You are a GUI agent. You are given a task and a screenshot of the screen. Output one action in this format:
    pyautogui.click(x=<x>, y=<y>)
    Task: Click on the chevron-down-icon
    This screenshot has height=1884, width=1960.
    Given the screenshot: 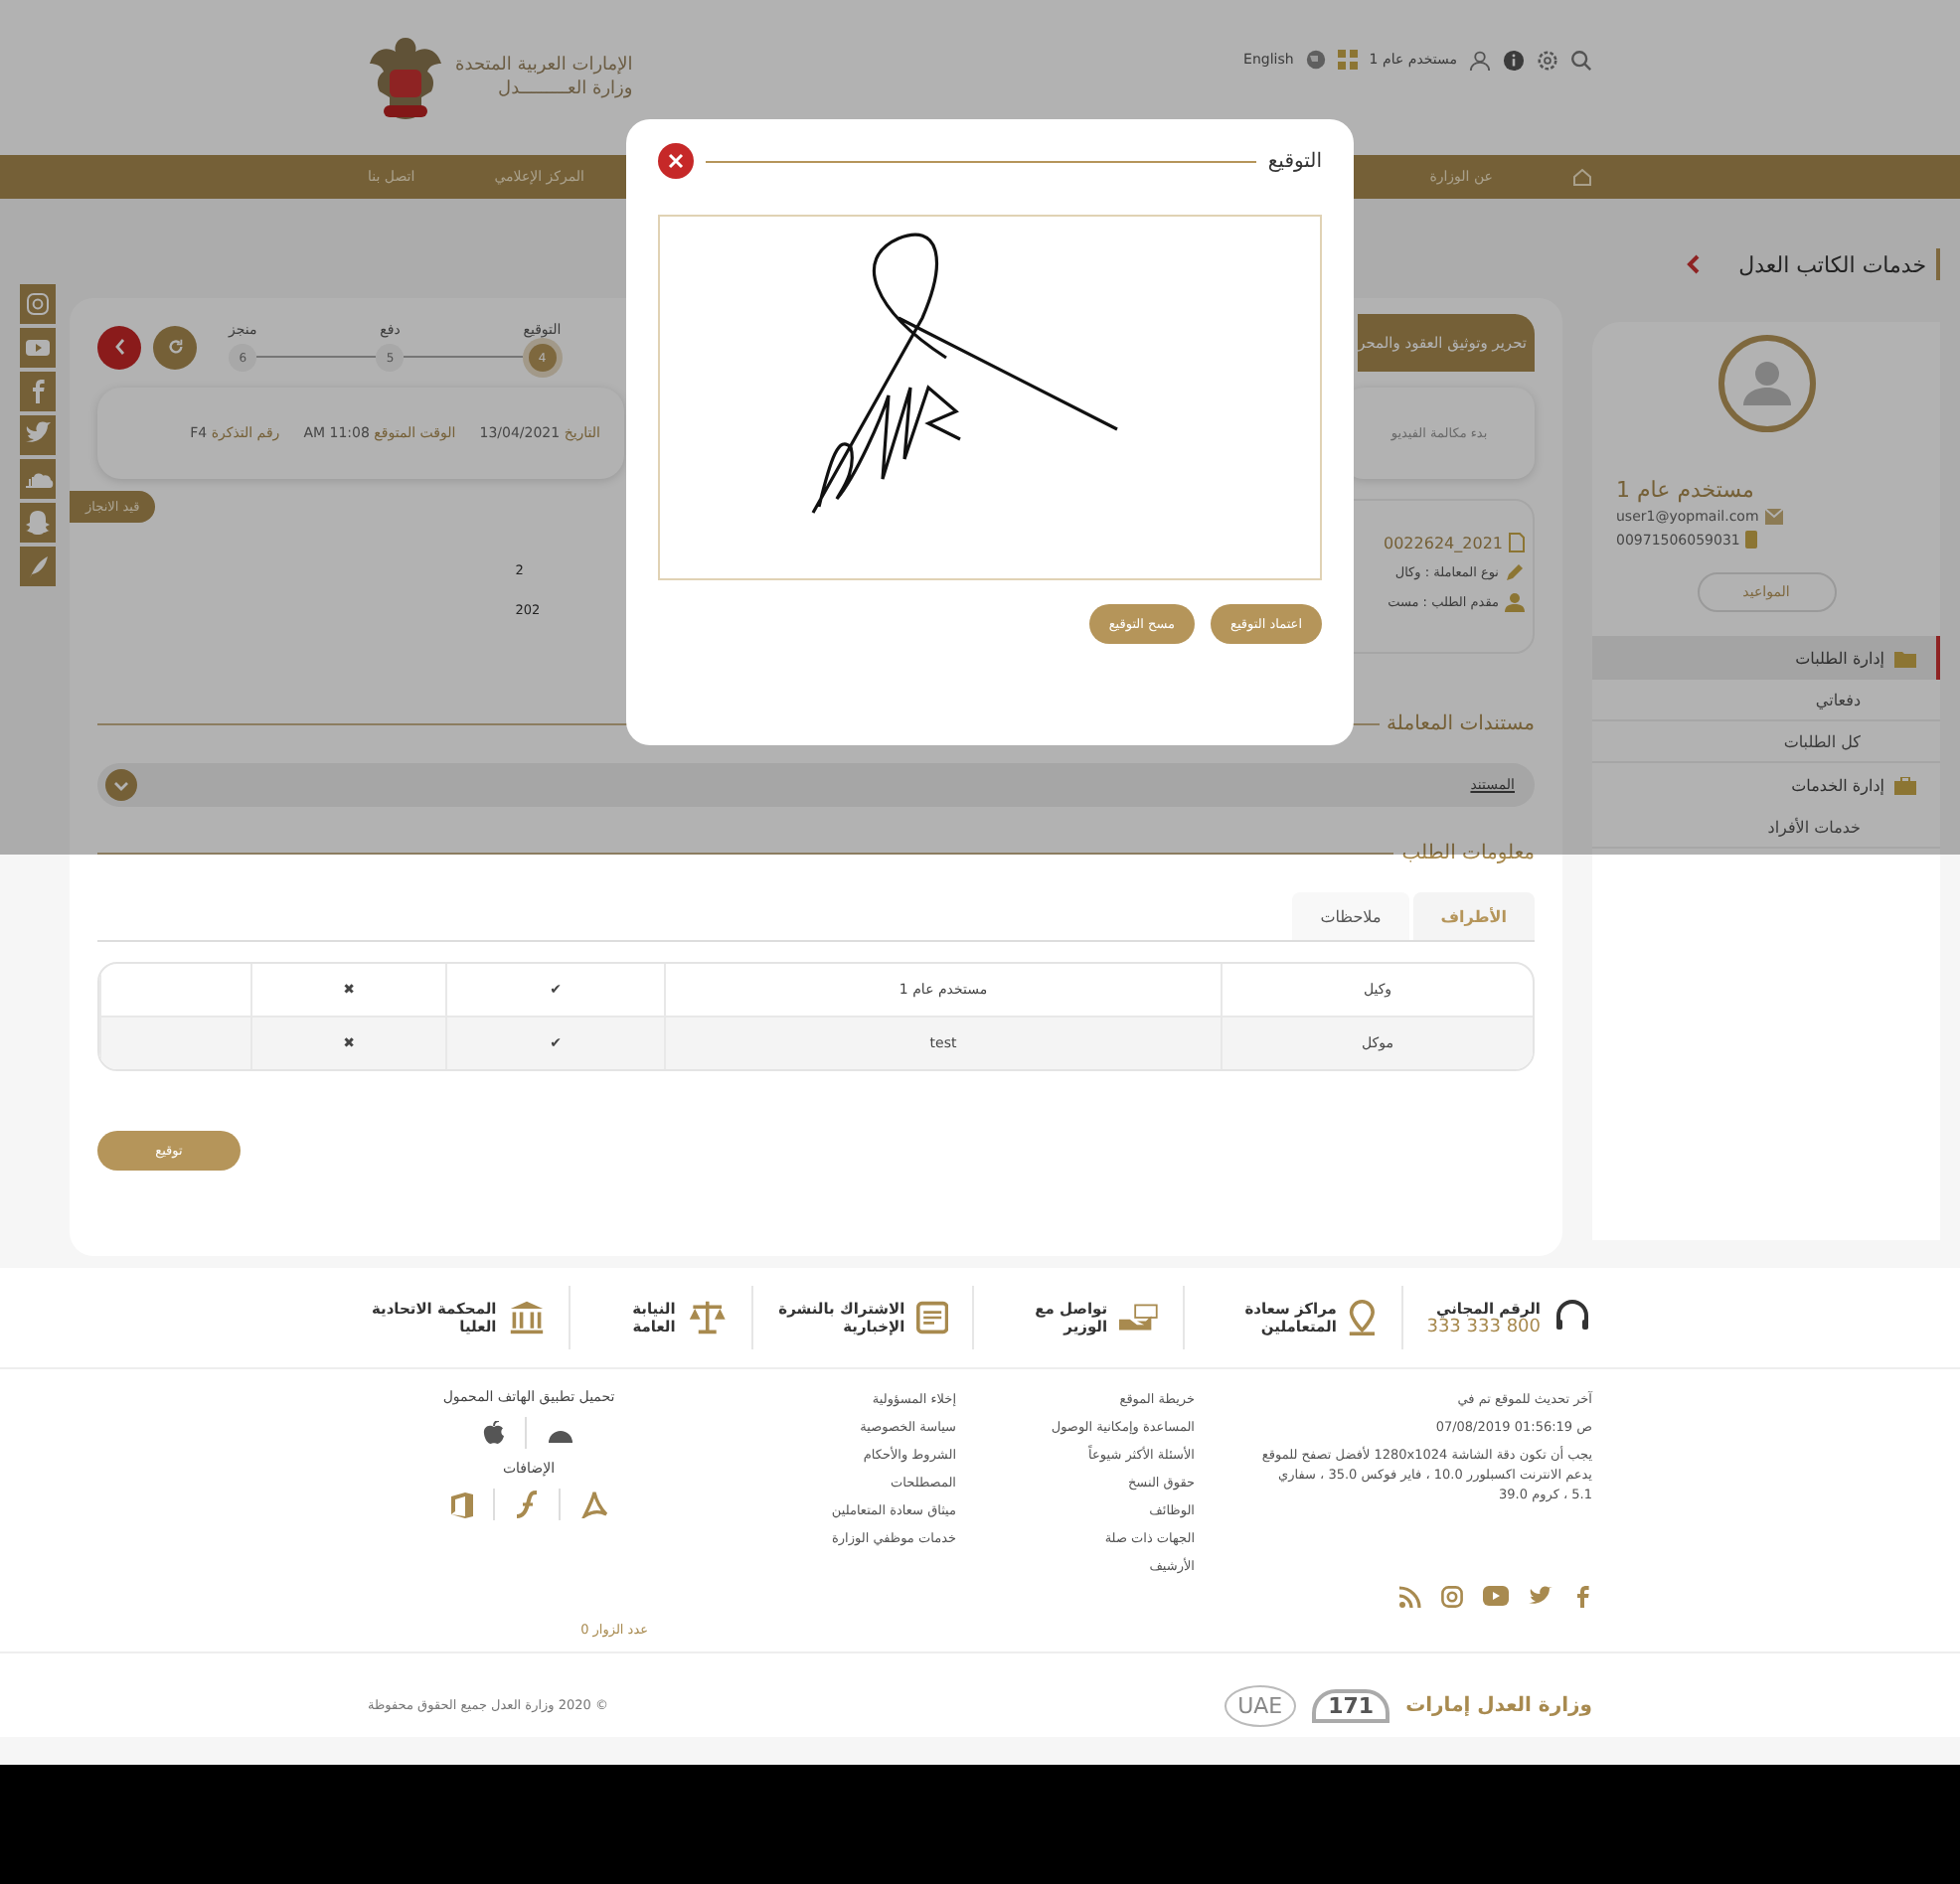 What is the action you would take?
    pyautogui.click(x=121, y=785)
    